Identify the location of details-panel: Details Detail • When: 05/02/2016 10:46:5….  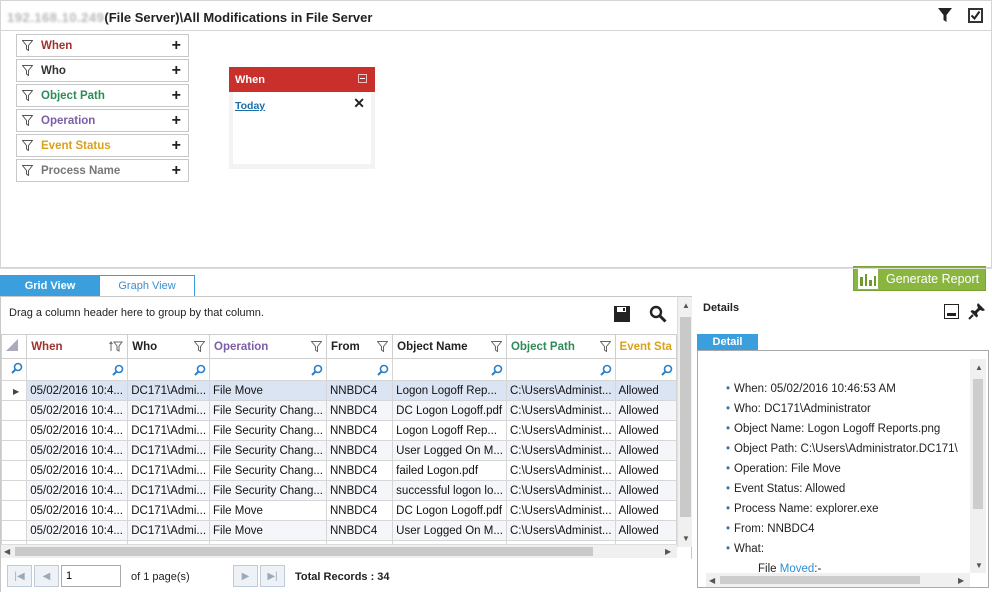
(844, 444).